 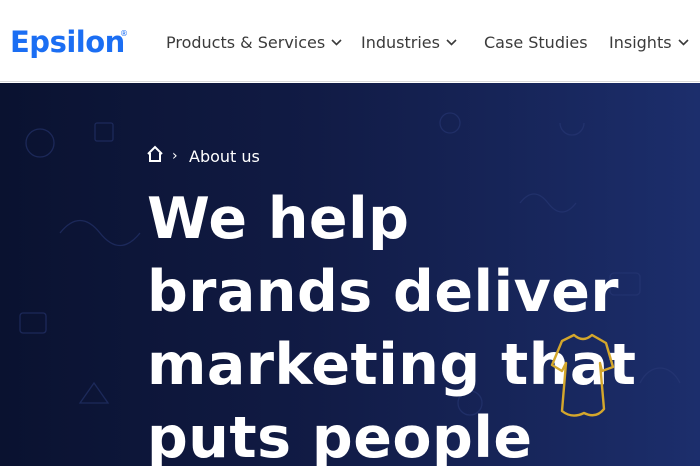 What do you see at coordinates (278, 219) in the screenshot?
I see `headline-line: We help` at bounding box center [278, 219].